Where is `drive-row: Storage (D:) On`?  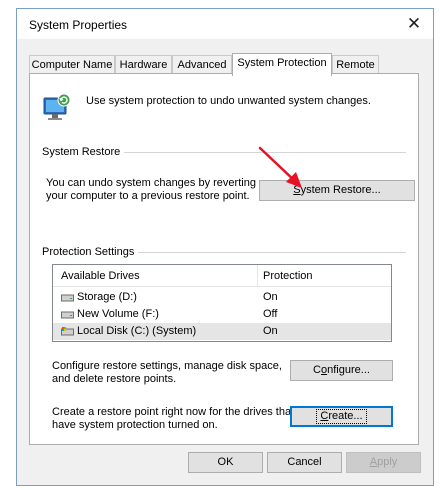 drive-row: Storage (D:) On is located at coordinates (222, 297).